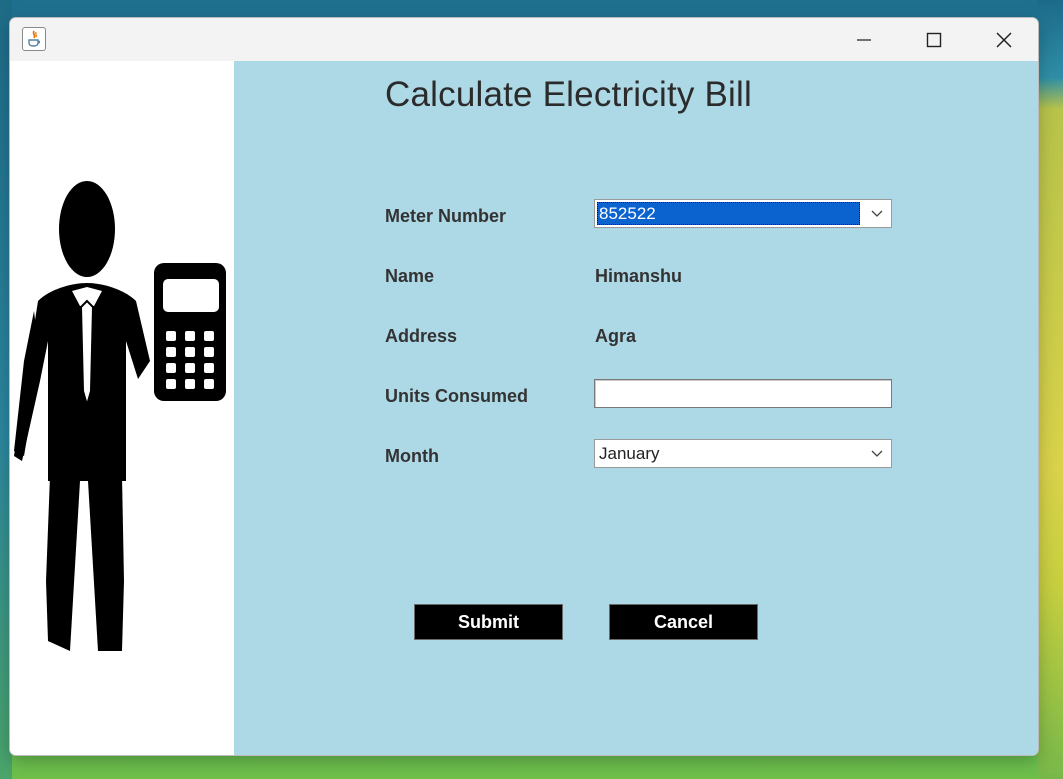 This screenshot has height=779, width=1063. I want to click on units-consumed-input, so click(743, 393).